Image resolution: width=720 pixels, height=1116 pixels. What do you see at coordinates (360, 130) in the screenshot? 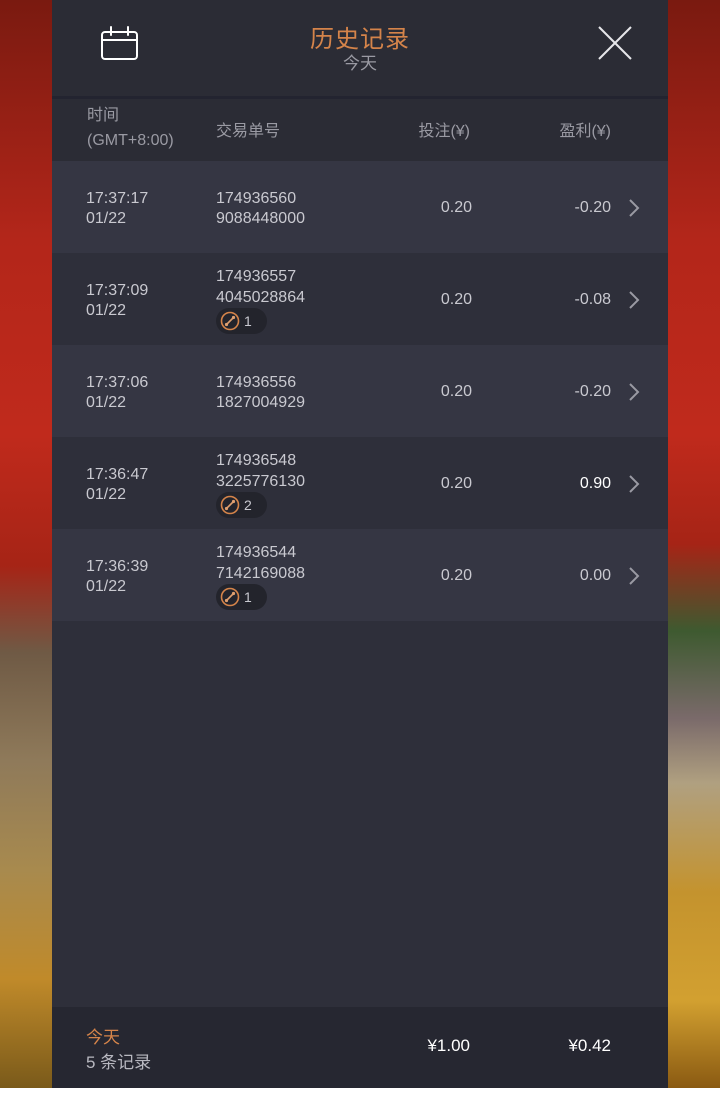
I see `column-header: 时间 (GMT+8:00) 交易单号 投注(¥) 盈利(¥)` at bounding box center [360, 130].